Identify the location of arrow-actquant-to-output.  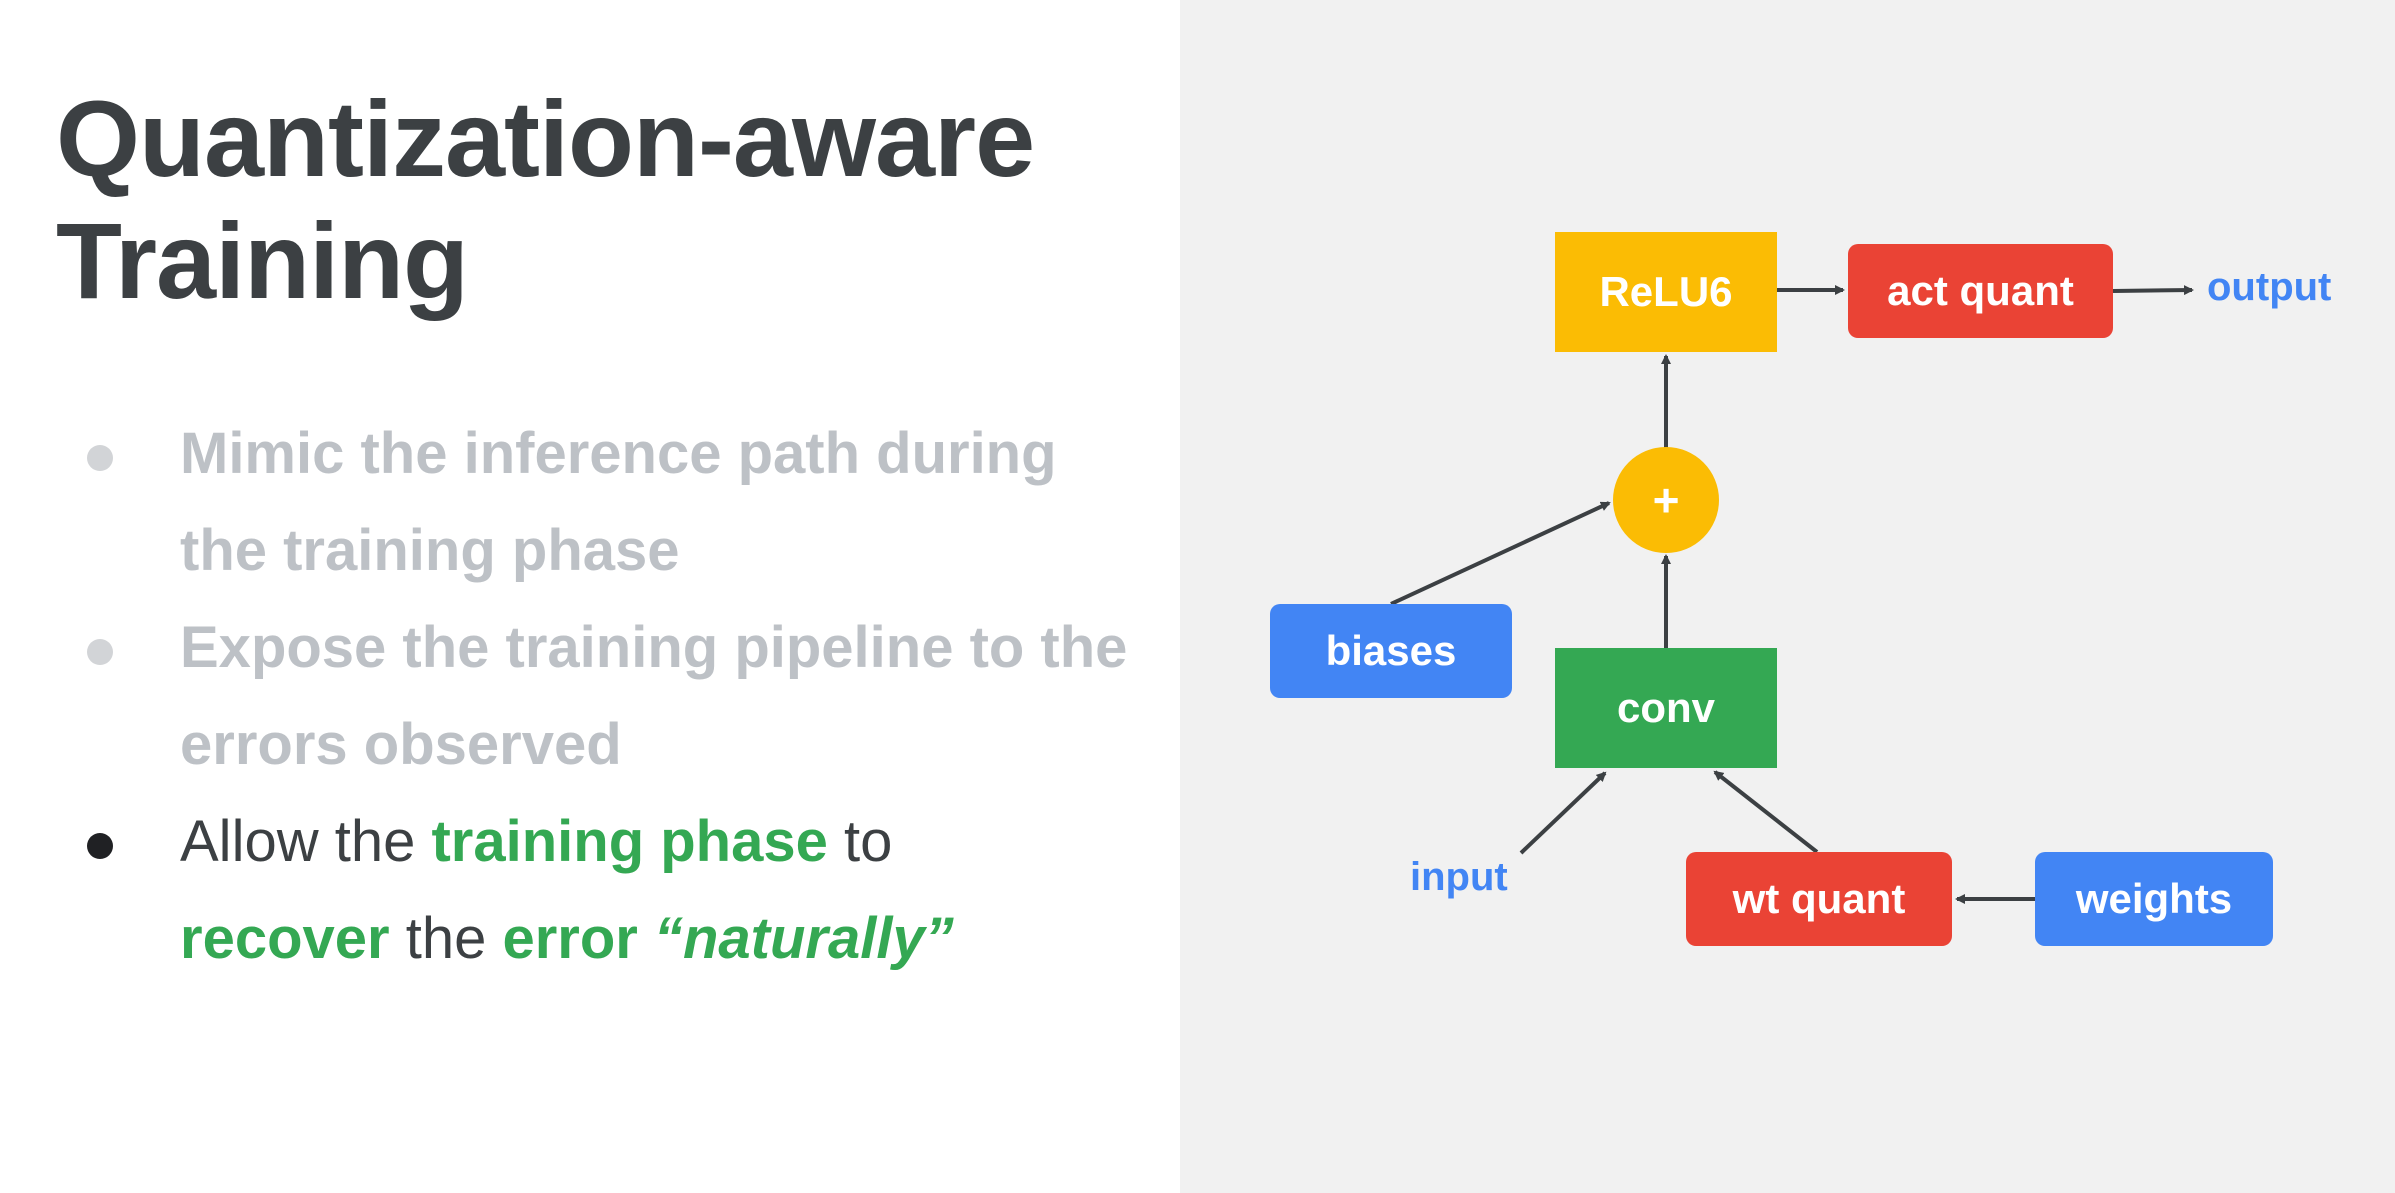
(2153, 290).